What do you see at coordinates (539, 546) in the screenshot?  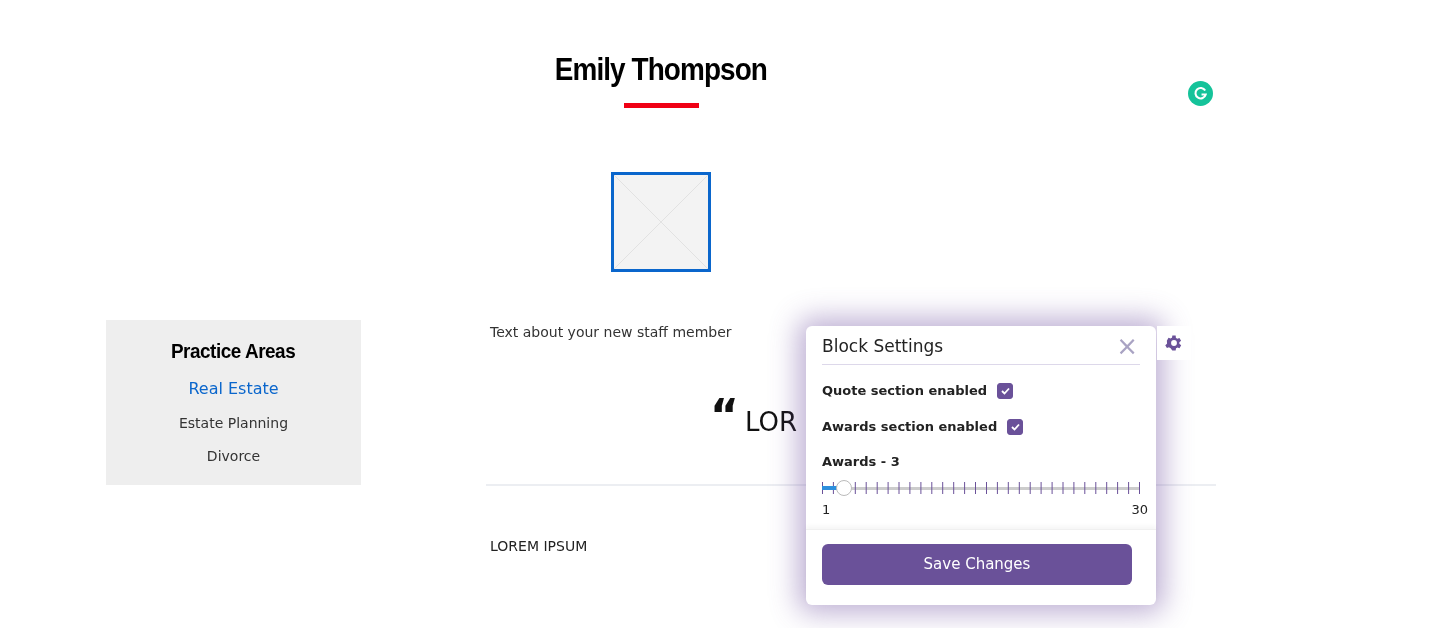 I see `section-heading: LOREM IPSUM` at bounding box center [539, 546].